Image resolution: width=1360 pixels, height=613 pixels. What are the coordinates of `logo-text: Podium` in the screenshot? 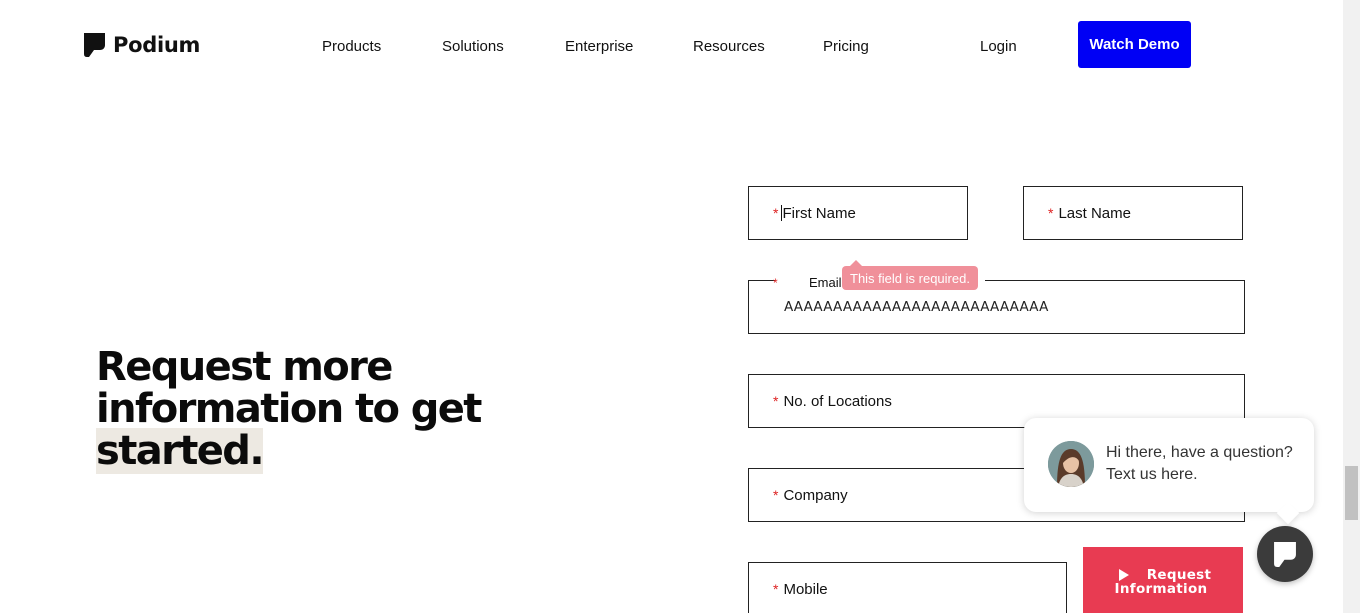 It's located at (157, 45).